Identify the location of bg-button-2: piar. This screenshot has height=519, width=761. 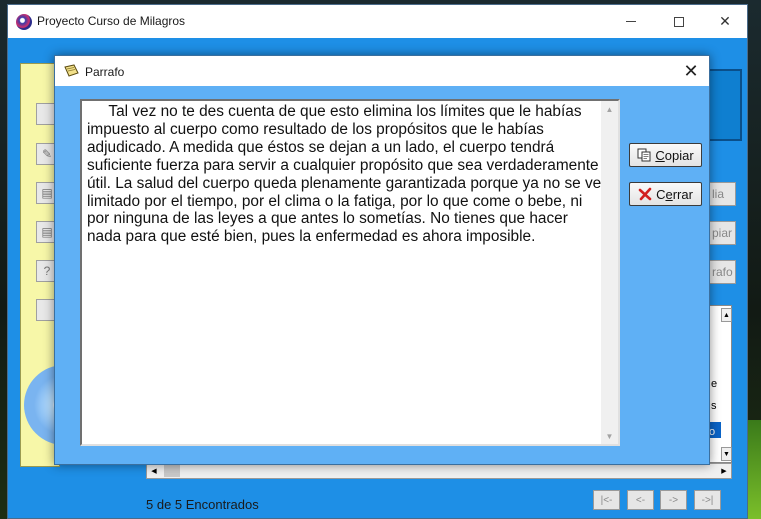
(722, 233).